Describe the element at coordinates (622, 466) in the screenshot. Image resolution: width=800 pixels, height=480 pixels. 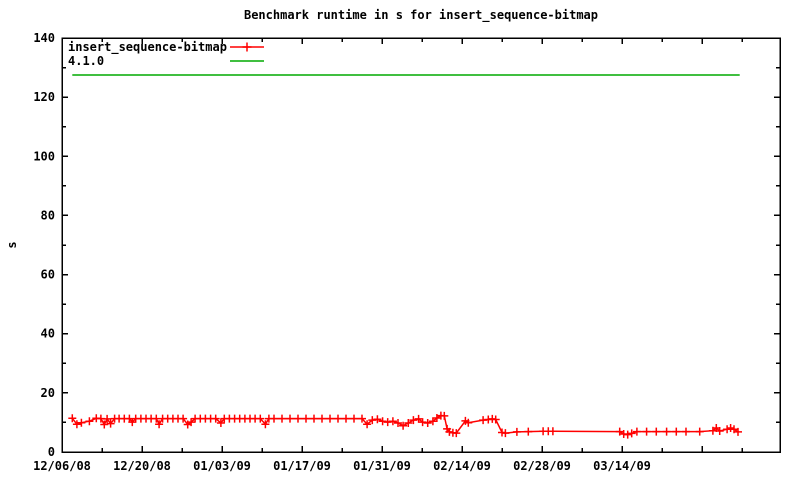
I see `x-tick-label: 03/14/09` at that location.